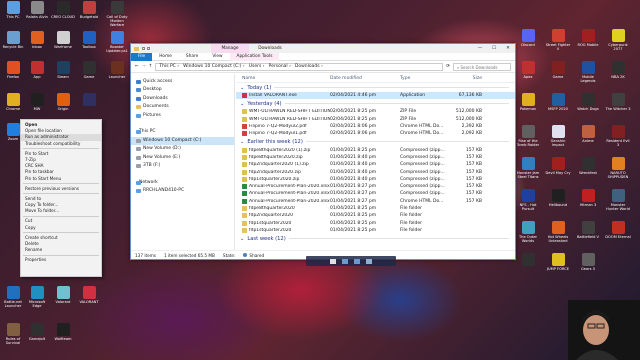 The height and width of the screenshot is (360, 640). What do you see at coordinates (143, 48) in the screenshot?
I see `qat-icon` at bounding box center [143, 48].